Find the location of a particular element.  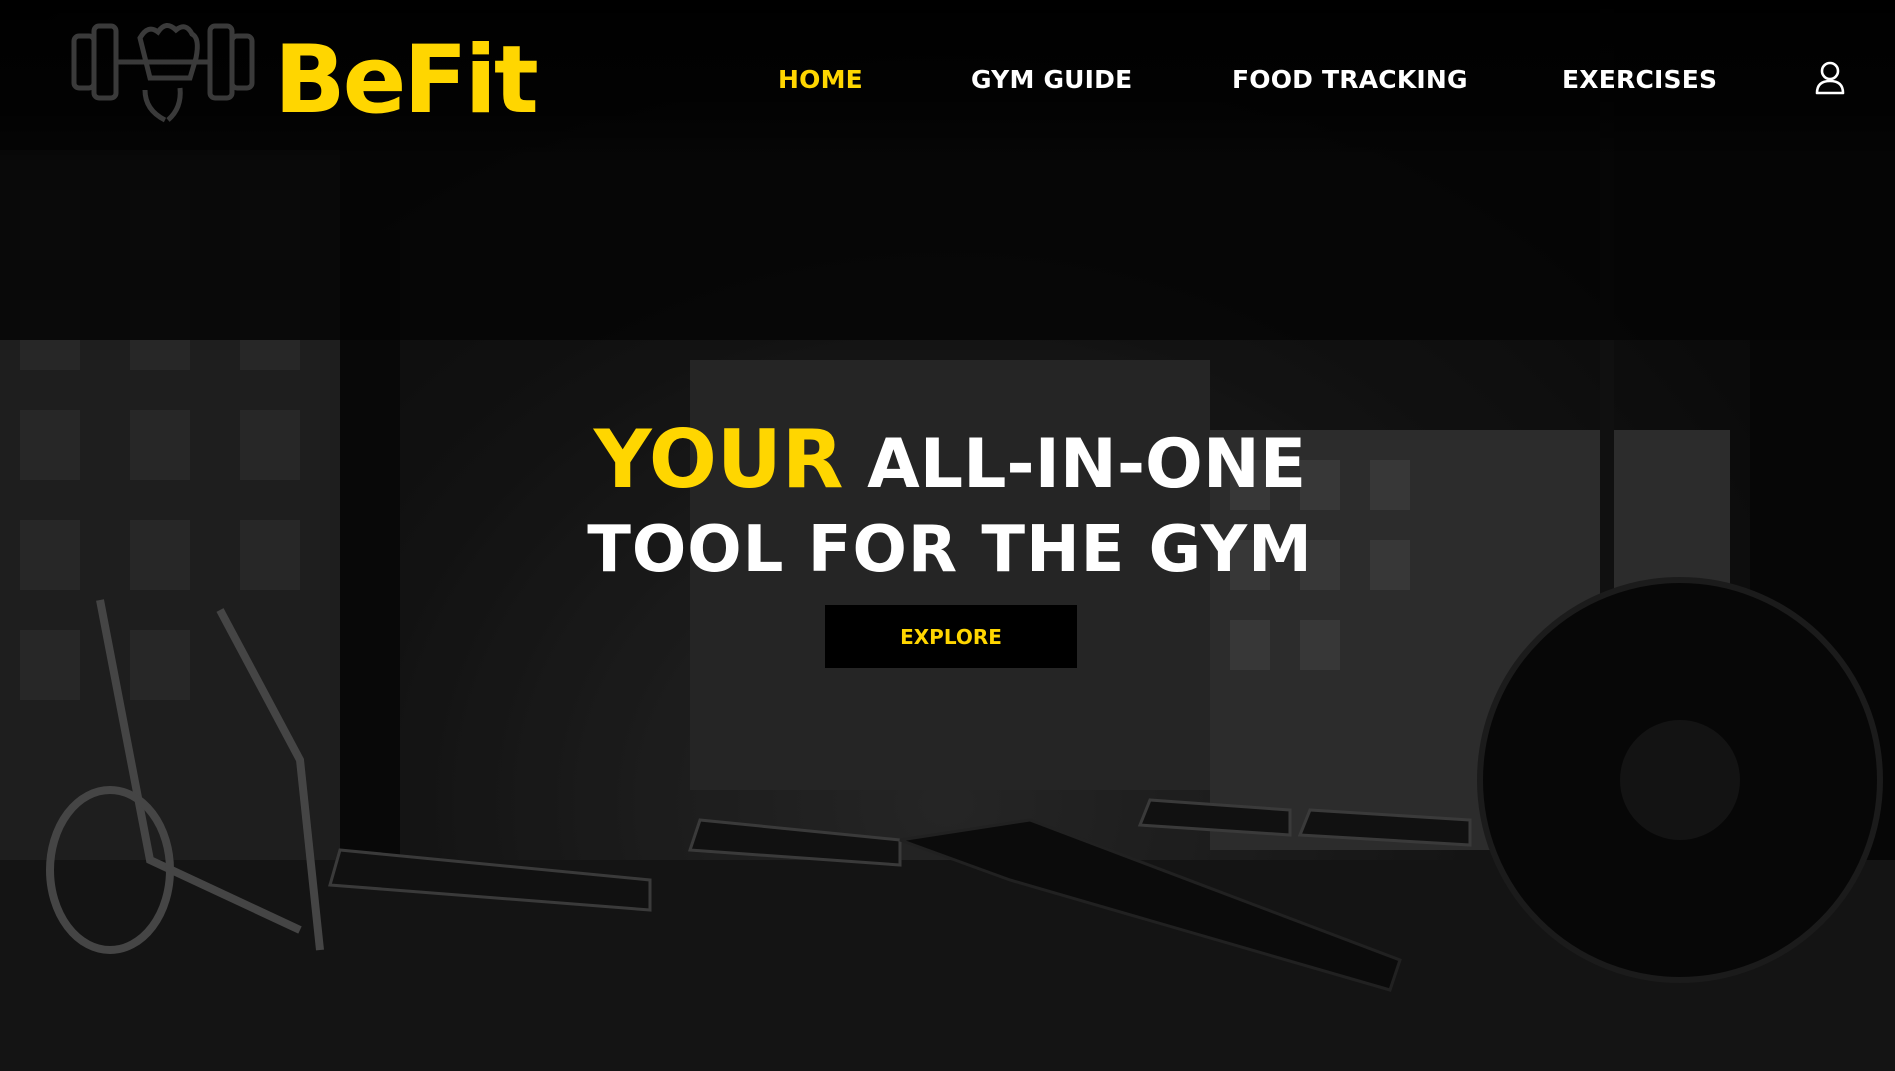

nav-item-home: HOME is located at coordinates (820, 80).